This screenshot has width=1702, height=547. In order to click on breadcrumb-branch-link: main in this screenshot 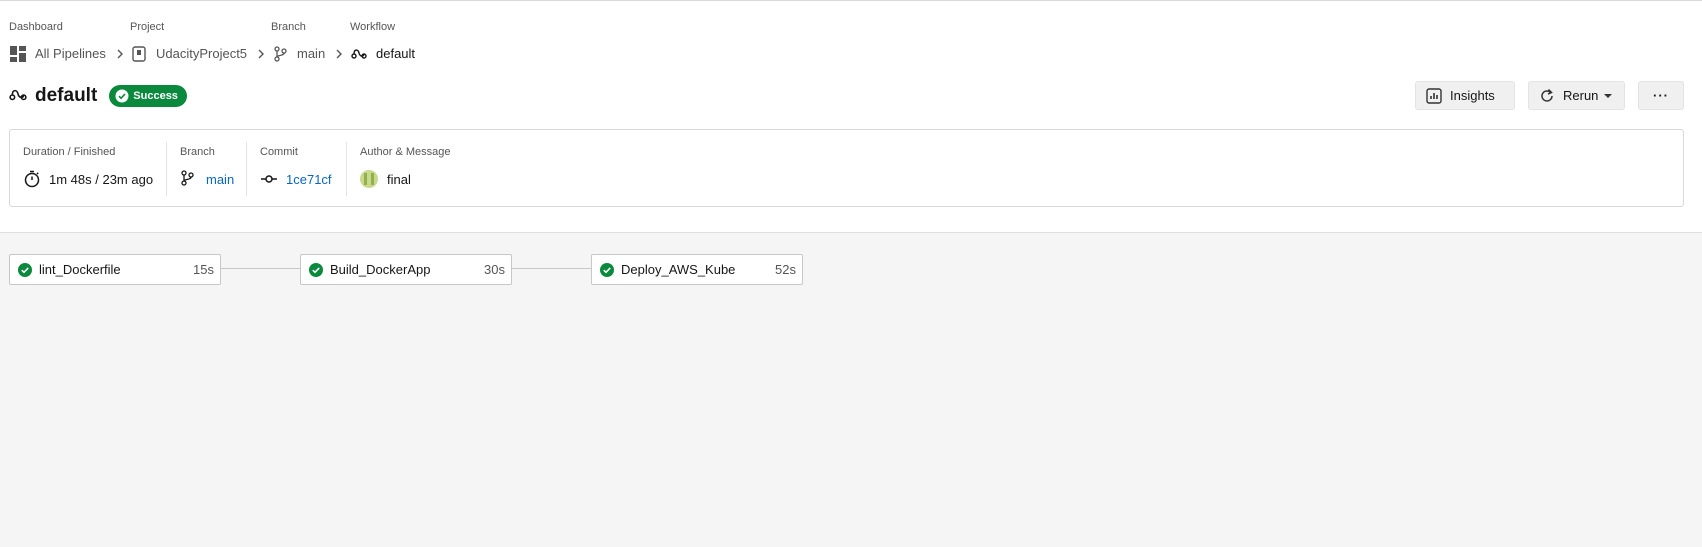, I will do `click(311, 54)`.